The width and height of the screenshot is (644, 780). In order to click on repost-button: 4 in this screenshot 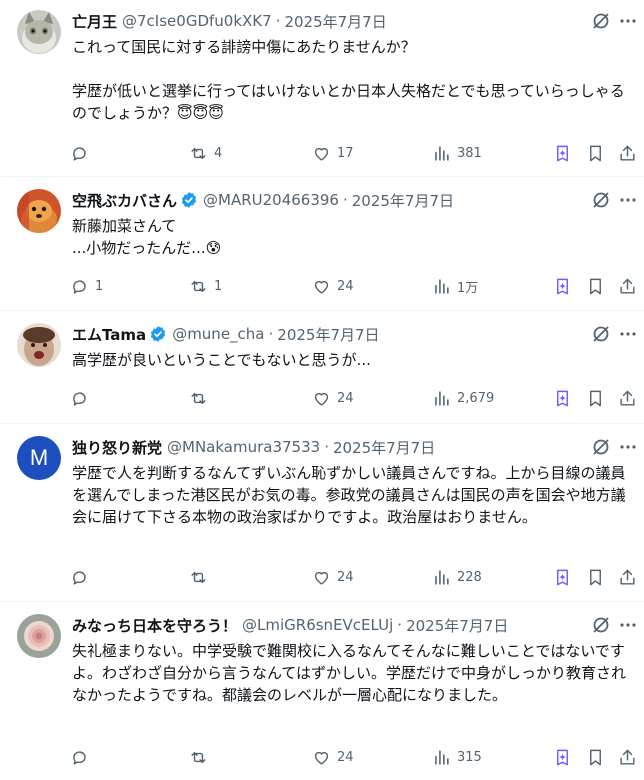, I will do `click(205, 153)`.